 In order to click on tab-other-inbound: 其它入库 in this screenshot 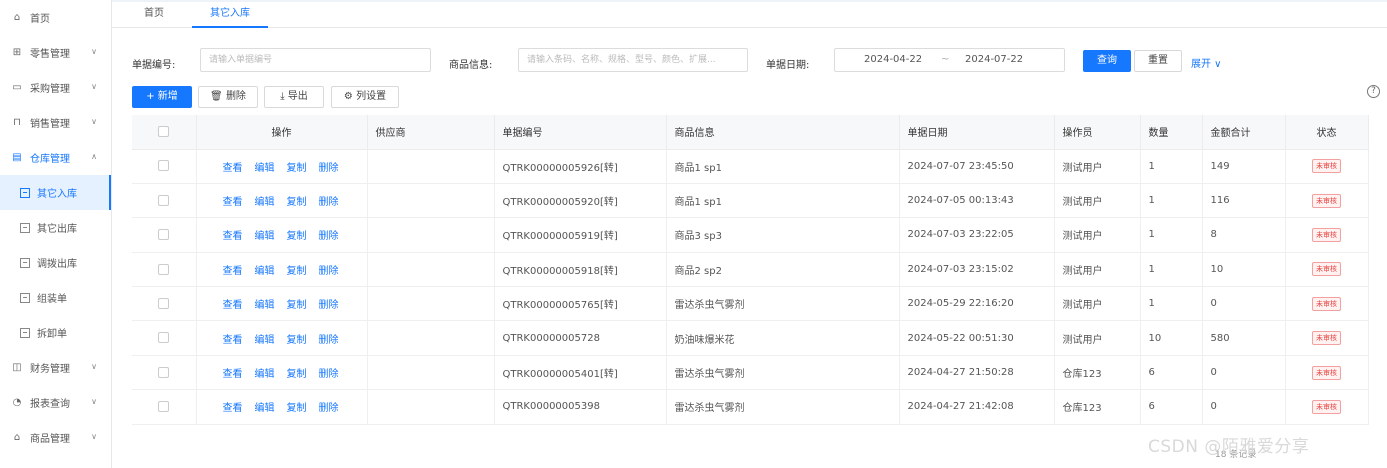, I will do `click(230, 16)`.